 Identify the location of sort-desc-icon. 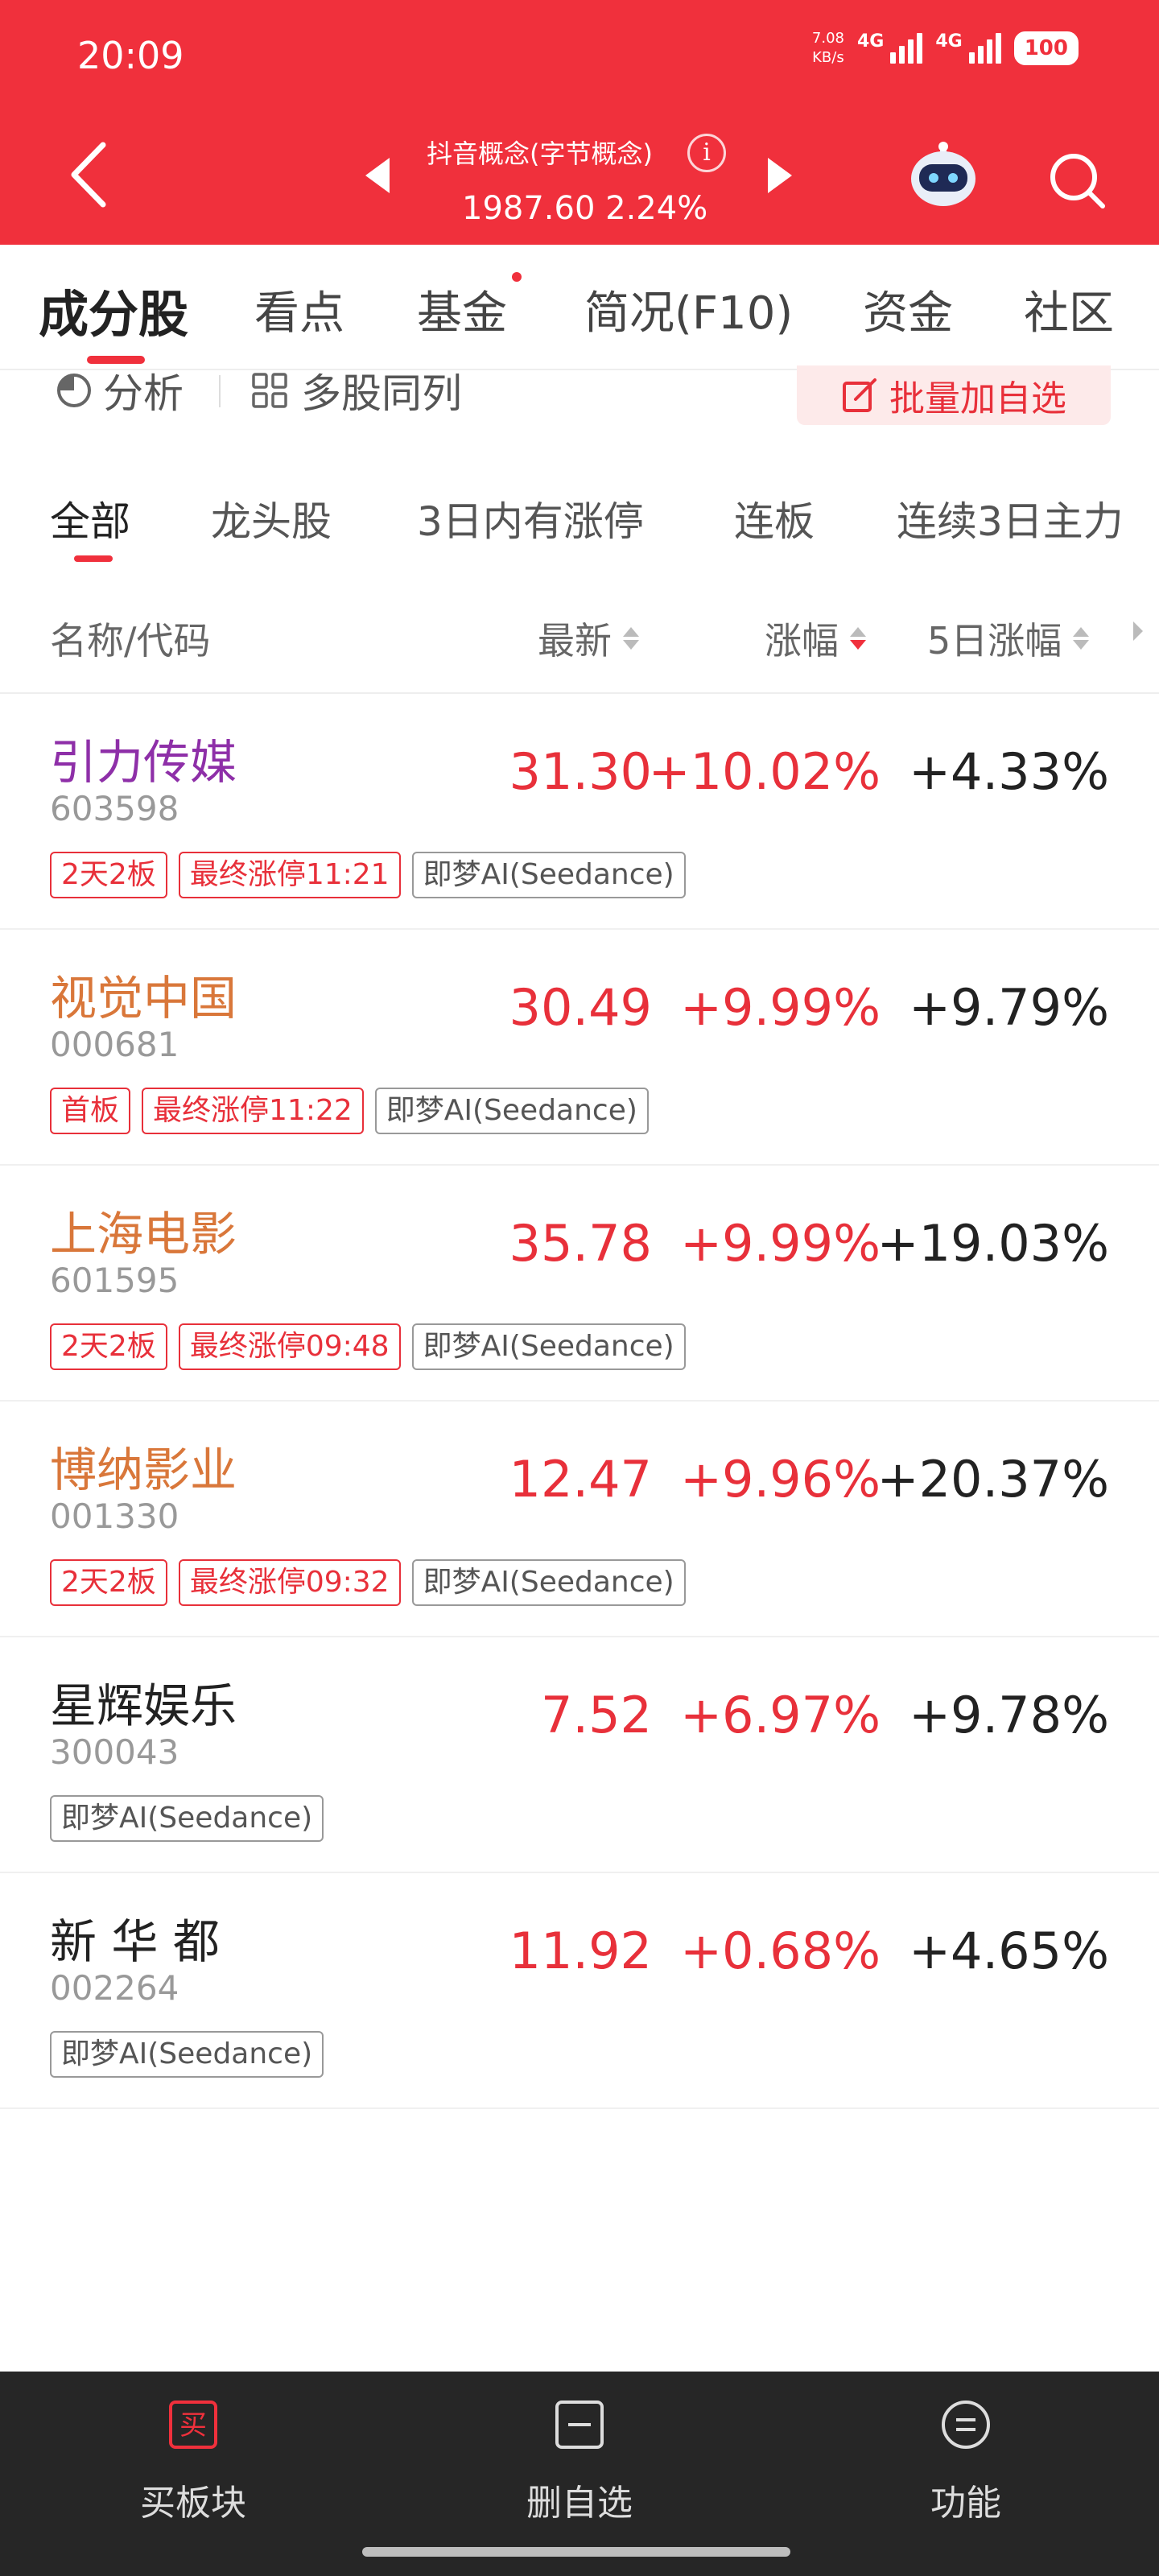
(858, 638).